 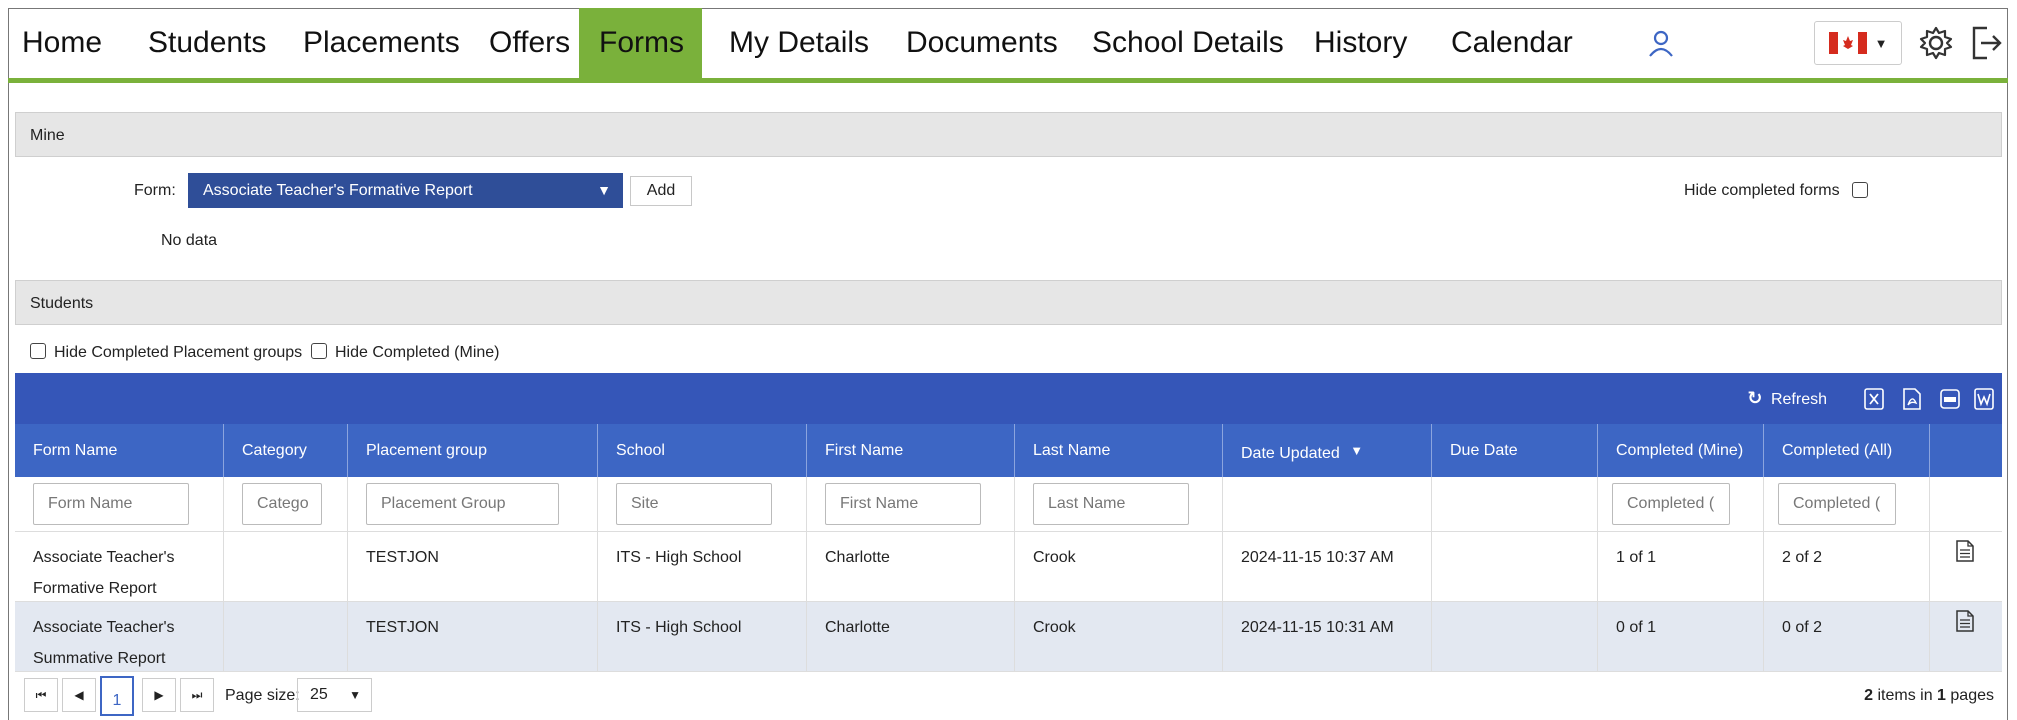 What do you see at coordinates (1874, 399) in the screenshot?
I see `excel-export-icon` at bounding box center [1874, 399].